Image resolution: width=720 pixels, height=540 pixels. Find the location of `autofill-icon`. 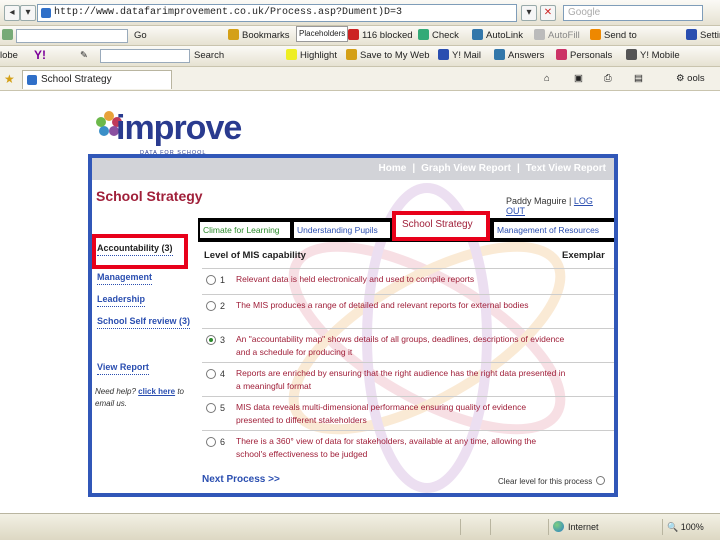

autofill-icon is located at coordinates (539, 34).